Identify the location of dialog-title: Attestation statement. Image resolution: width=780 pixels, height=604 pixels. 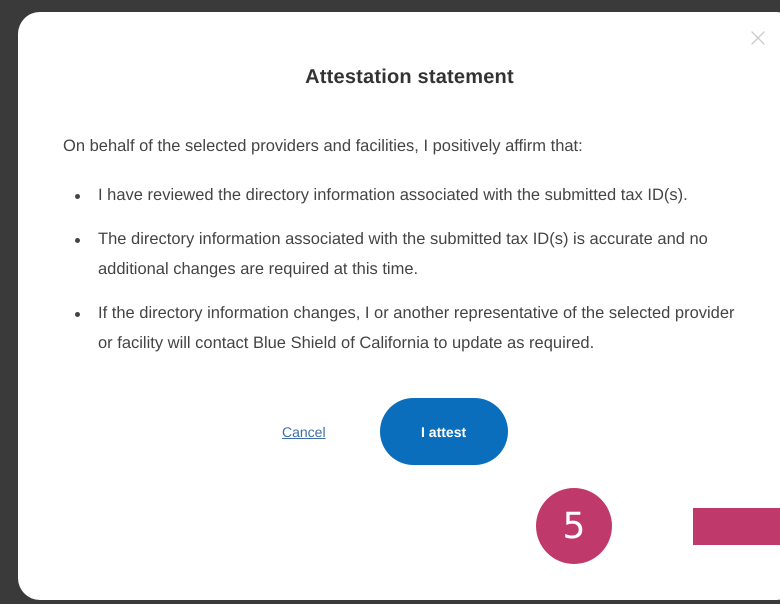
(409, 77).